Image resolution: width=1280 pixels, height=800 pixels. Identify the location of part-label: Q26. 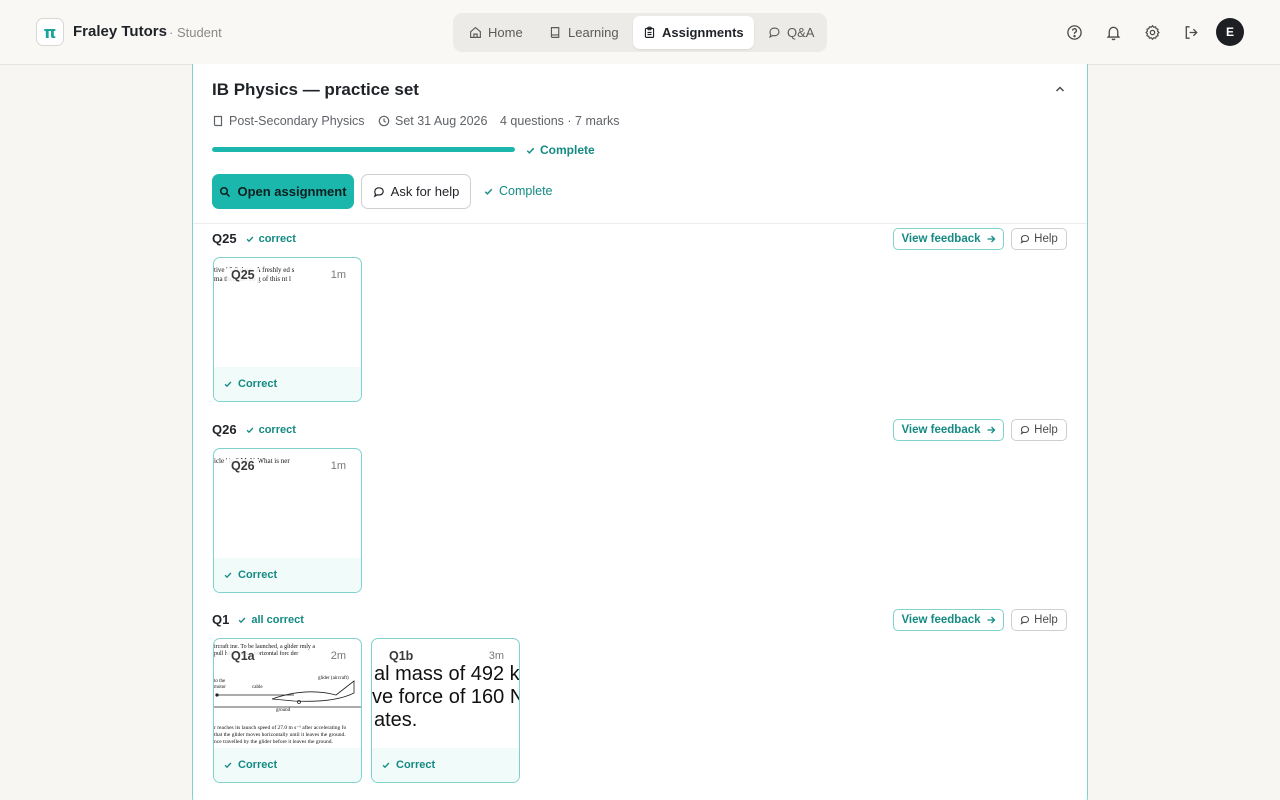
(243, 466).